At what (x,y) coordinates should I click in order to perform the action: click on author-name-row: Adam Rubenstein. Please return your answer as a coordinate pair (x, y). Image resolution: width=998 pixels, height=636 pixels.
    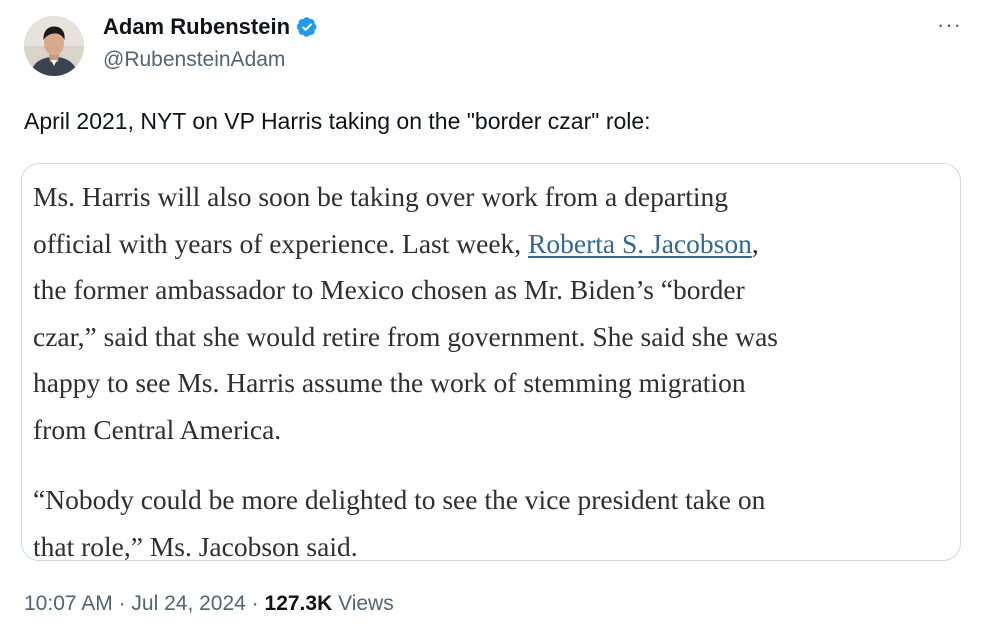
    Looking at the image, I should click on (210, 27).